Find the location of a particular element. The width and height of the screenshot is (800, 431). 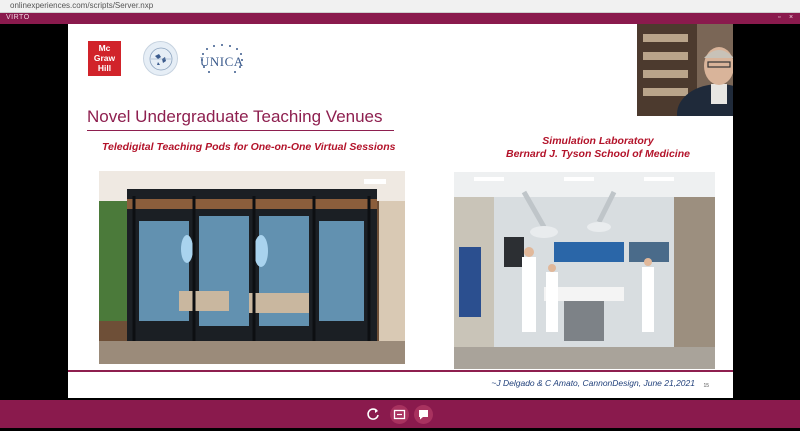

refresh-button is located at coordinates (373, 414).